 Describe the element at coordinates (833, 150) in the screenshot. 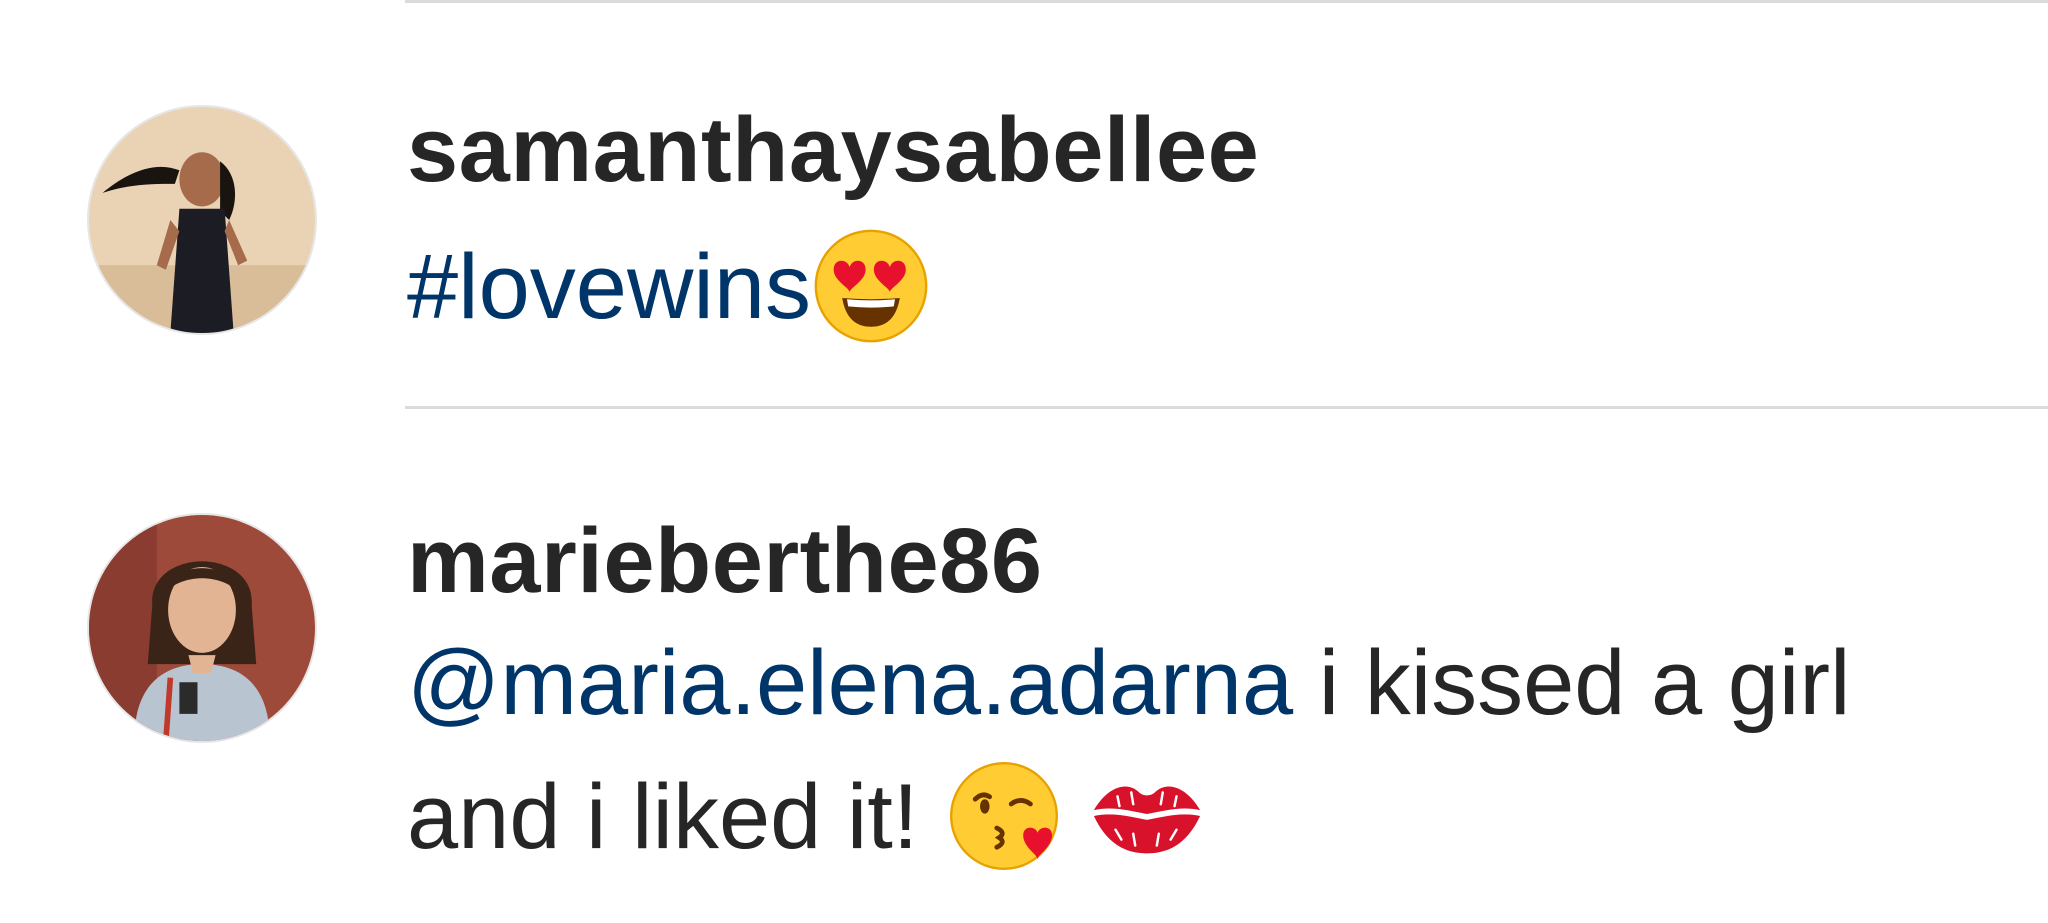

I see `comment-username: samanthaysabellee` at that location.